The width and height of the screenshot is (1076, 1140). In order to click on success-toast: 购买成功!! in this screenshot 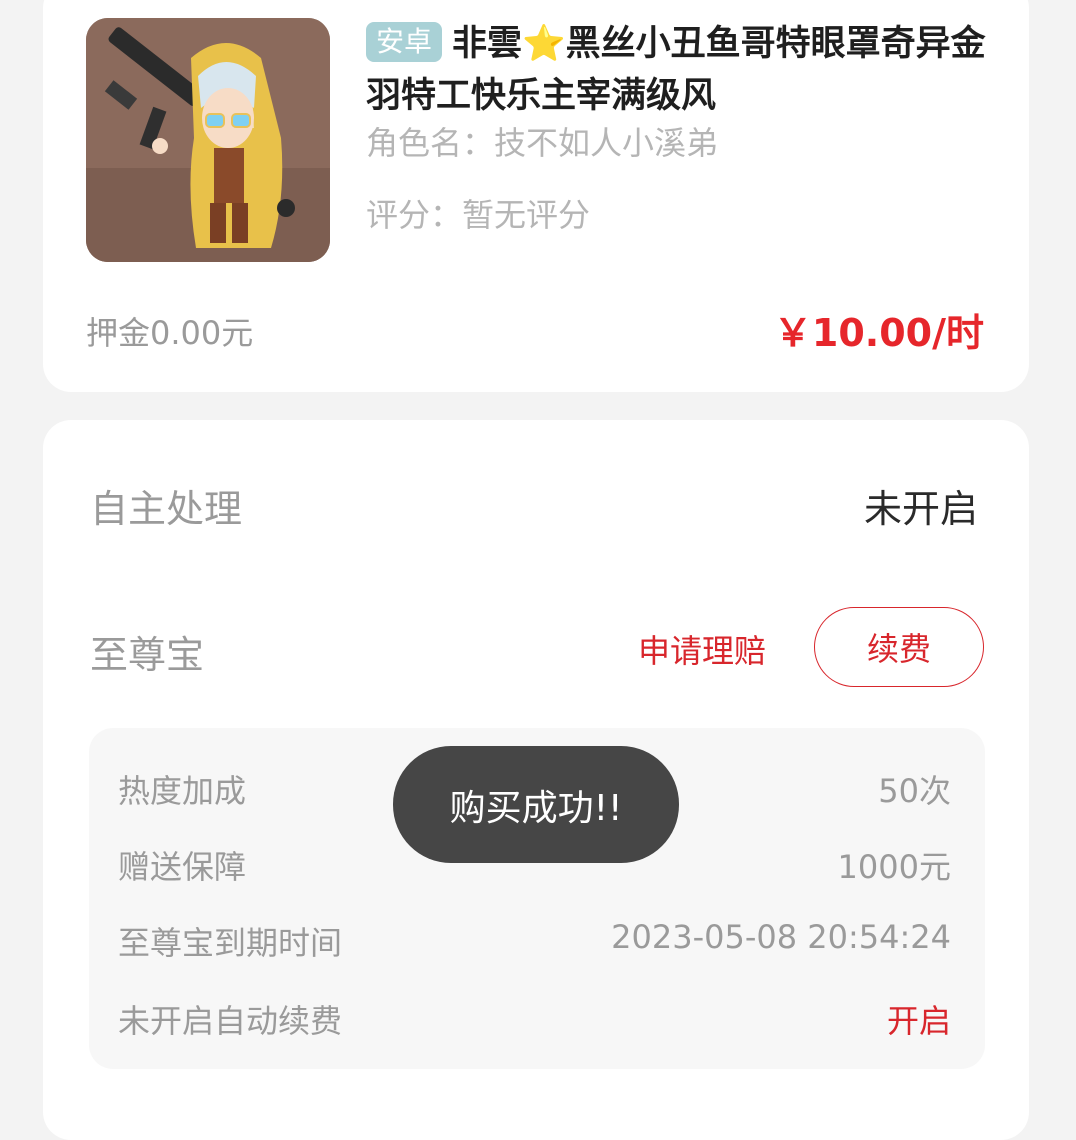, I will do `click(536, 804)`.